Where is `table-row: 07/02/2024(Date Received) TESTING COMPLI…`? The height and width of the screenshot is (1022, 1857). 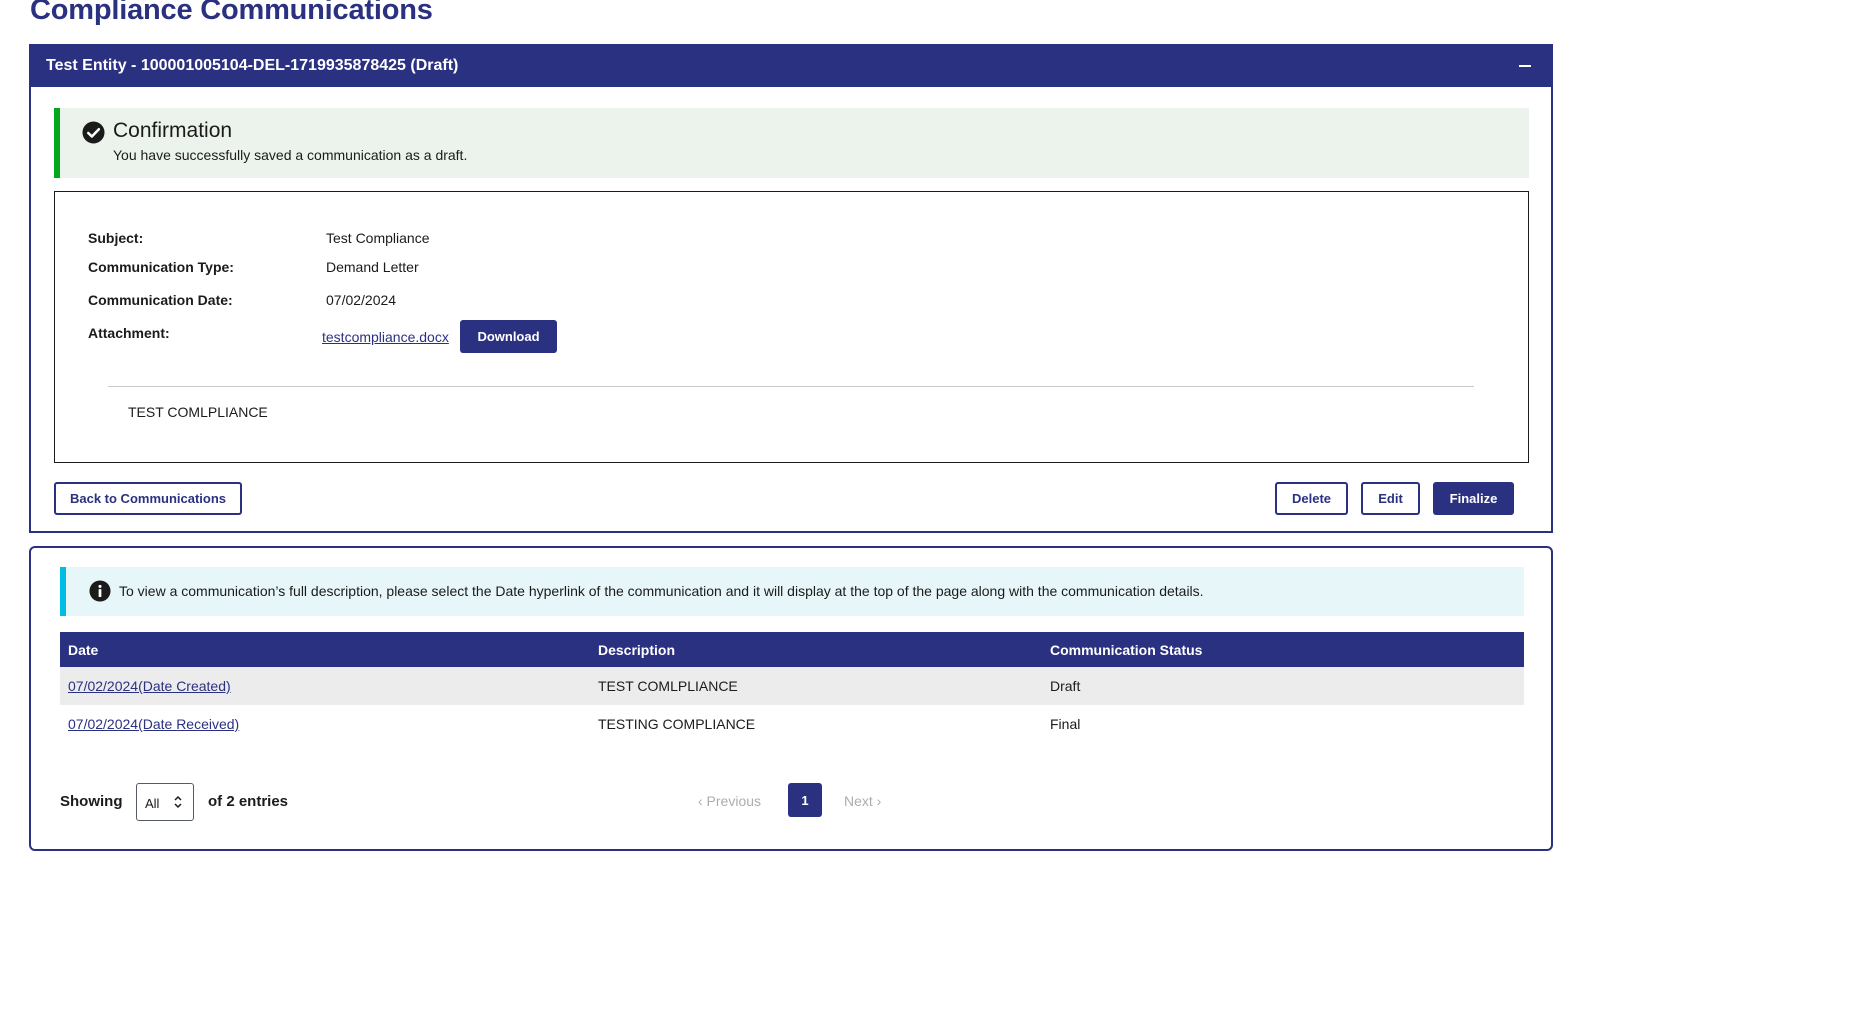 table-row: 07/02/2024(Date Received) TESTING COMPLI… is located at coordinates (792, 724).